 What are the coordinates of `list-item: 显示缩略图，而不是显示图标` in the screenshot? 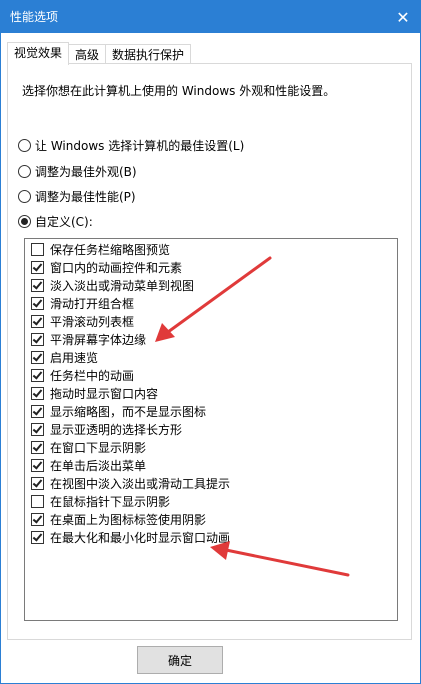 It's located at (118, 411).